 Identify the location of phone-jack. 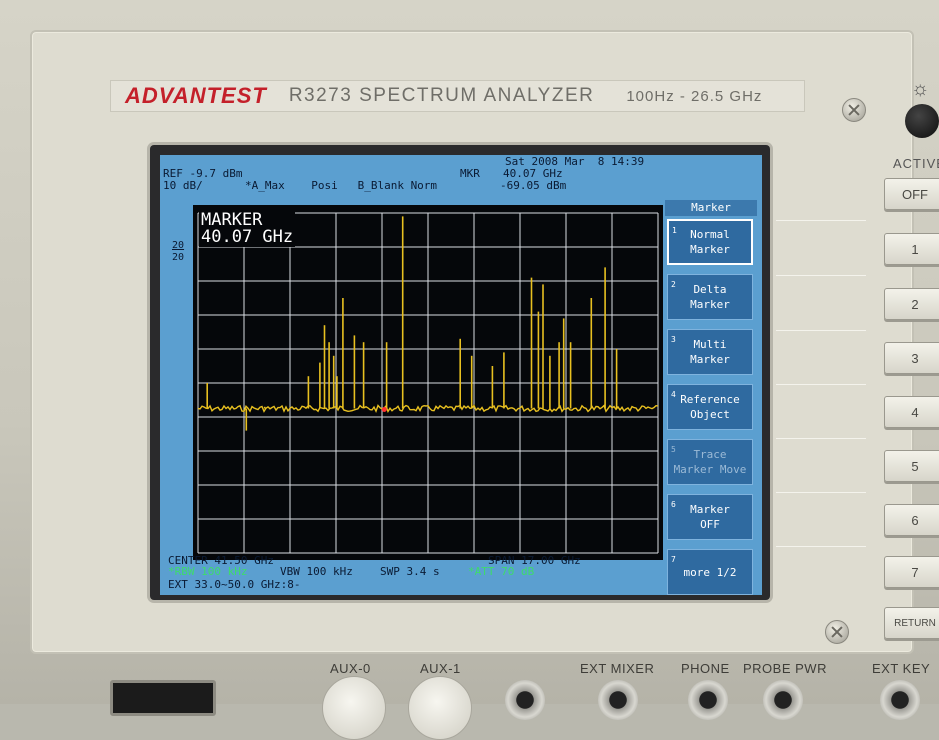
(708, 700).